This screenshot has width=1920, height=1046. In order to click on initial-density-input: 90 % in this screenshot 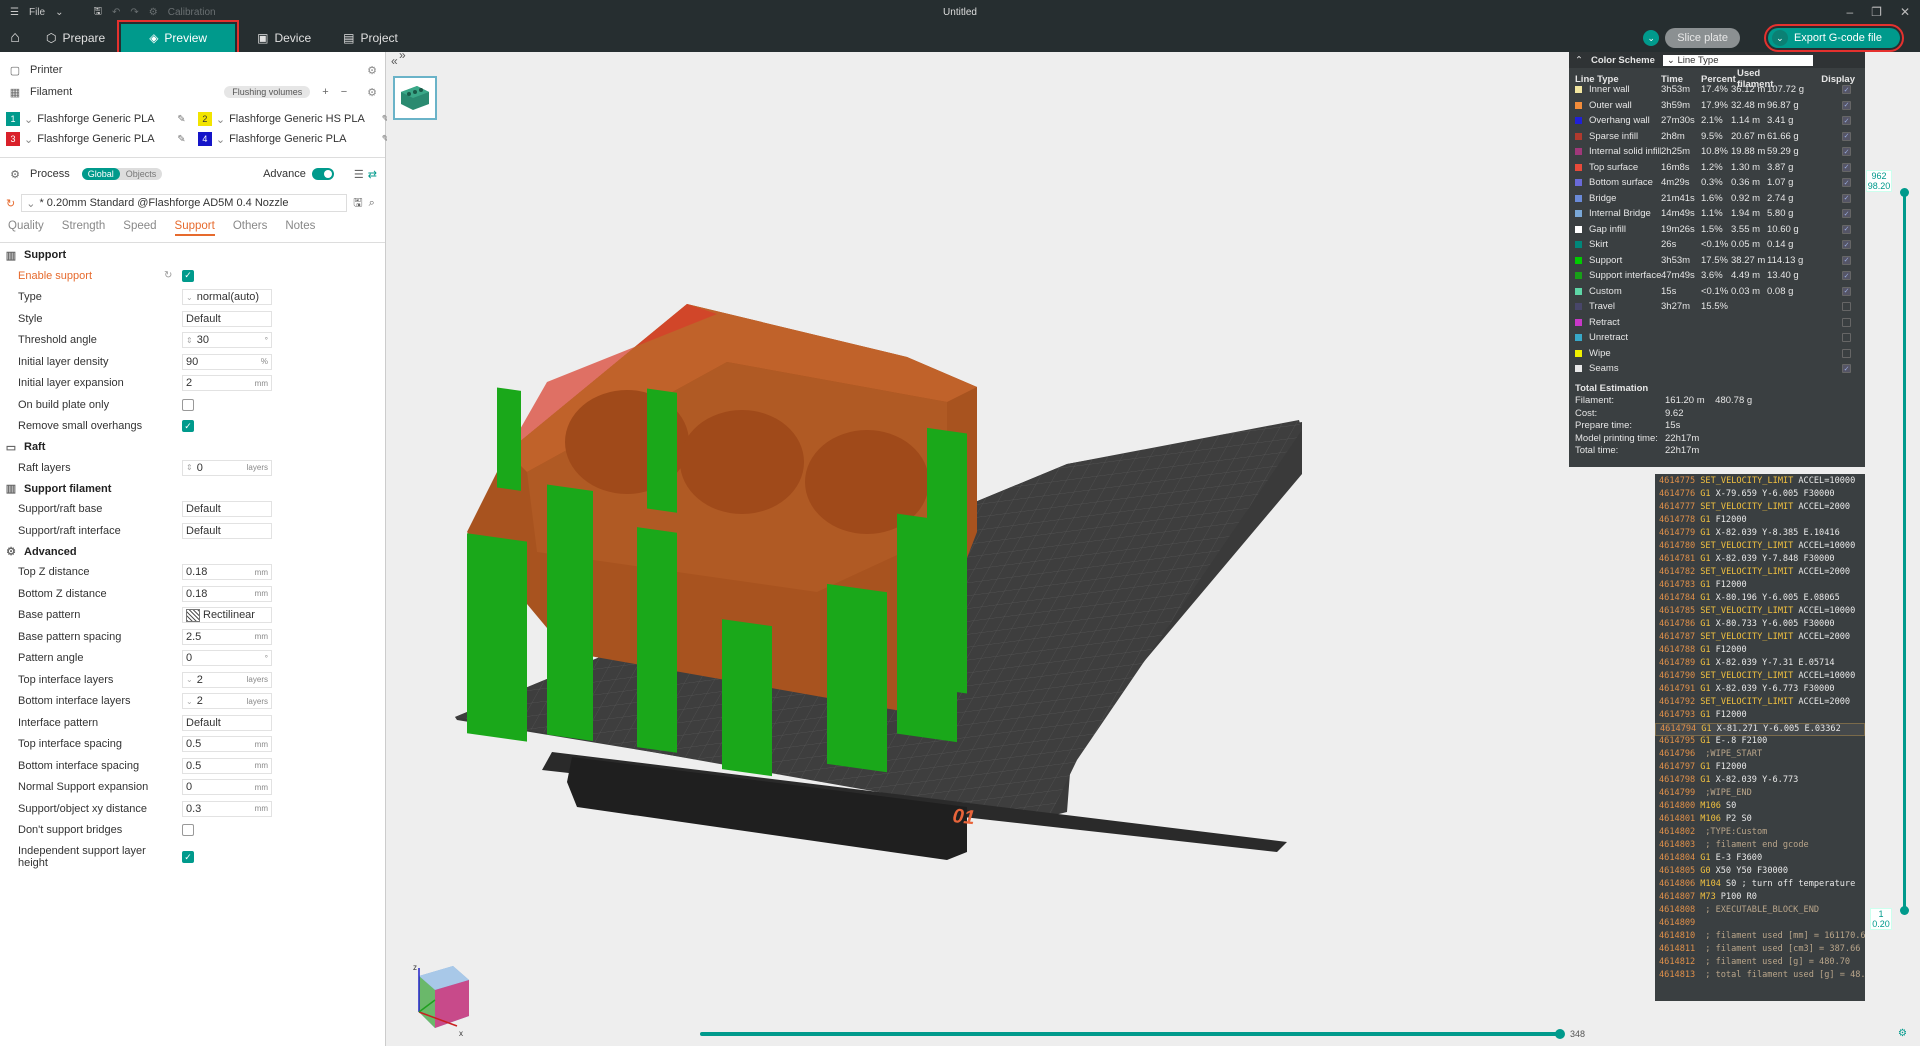, I will do `click(227, 361)`.